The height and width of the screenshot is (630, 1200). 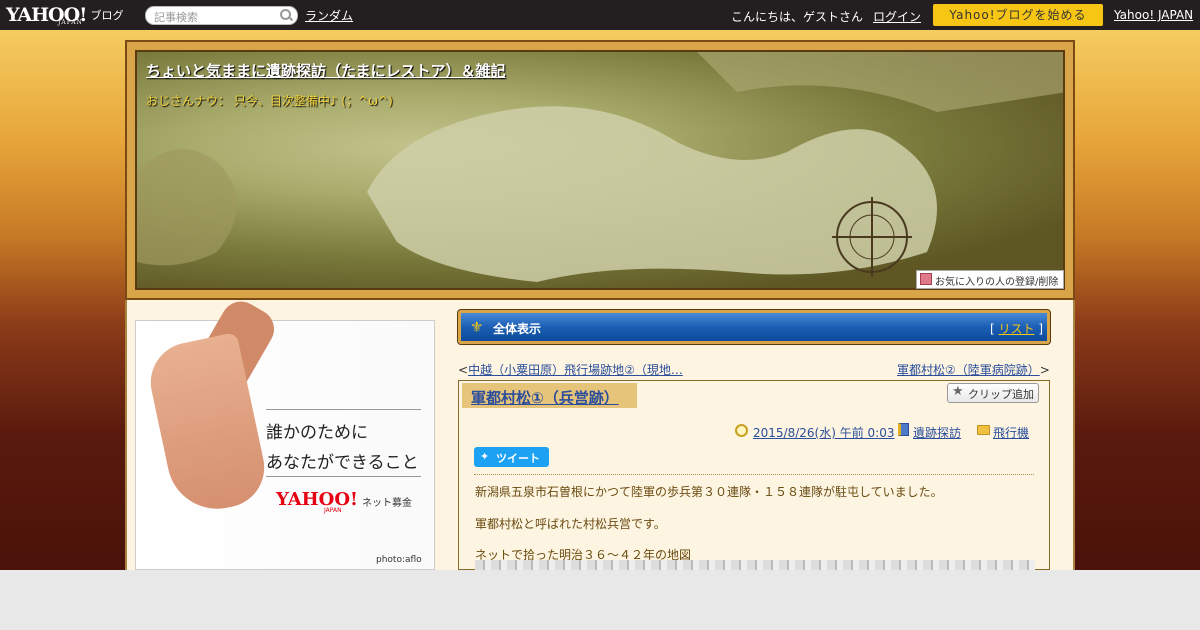 I want to click on list-bracket: [ リスト ], so click(x=1016, y=328).